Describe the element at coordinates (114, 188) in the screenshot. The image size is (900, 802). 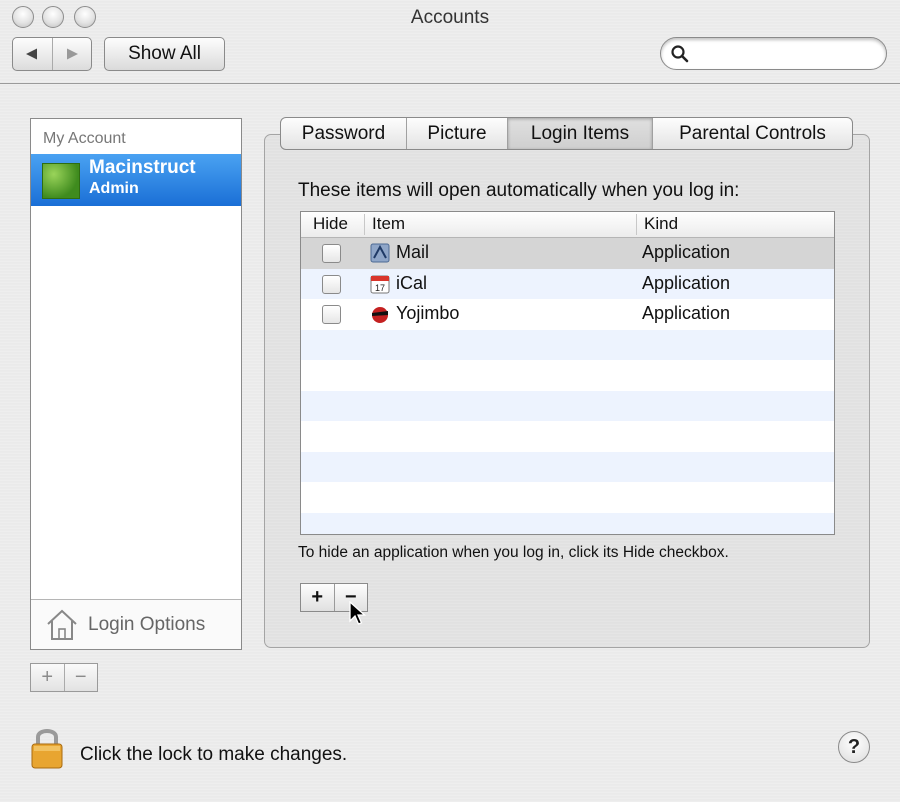
I see `account-role: Admin` at that location.